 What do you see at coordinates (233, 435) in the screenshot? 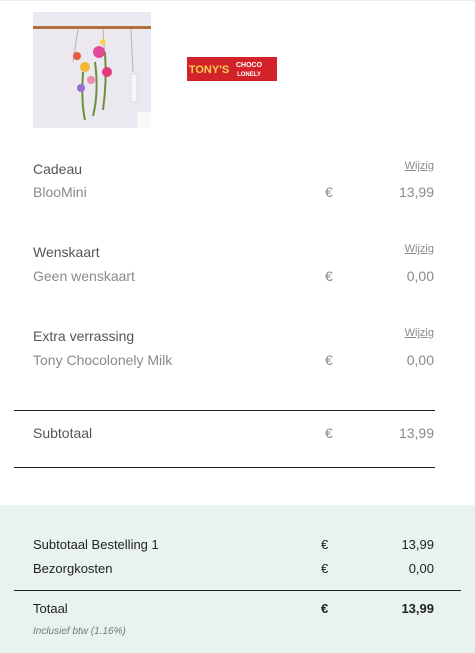
I see `subtotal-row: Subtotaal € 13,99` at bounding box center [233, 435].